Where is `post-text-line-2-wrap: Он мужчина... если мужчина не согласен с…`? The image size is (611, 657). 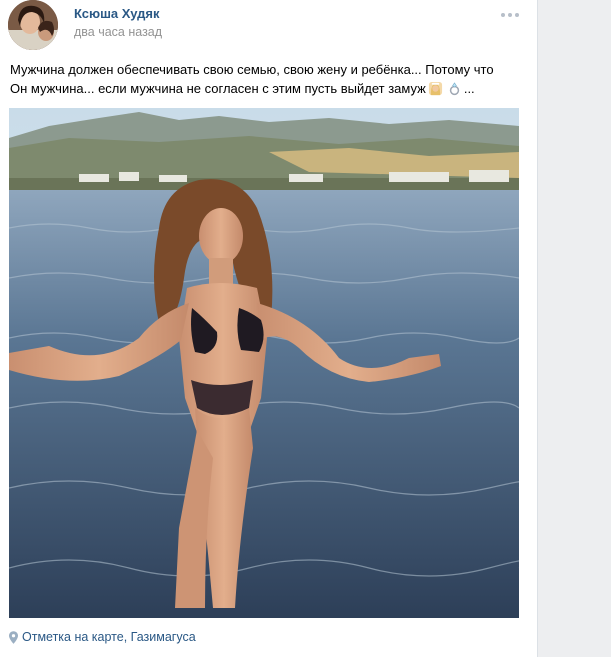
post-text-line-2-wrap: Он мужчина... если мужчина не согласен с… is located at coordinates (267, 88).